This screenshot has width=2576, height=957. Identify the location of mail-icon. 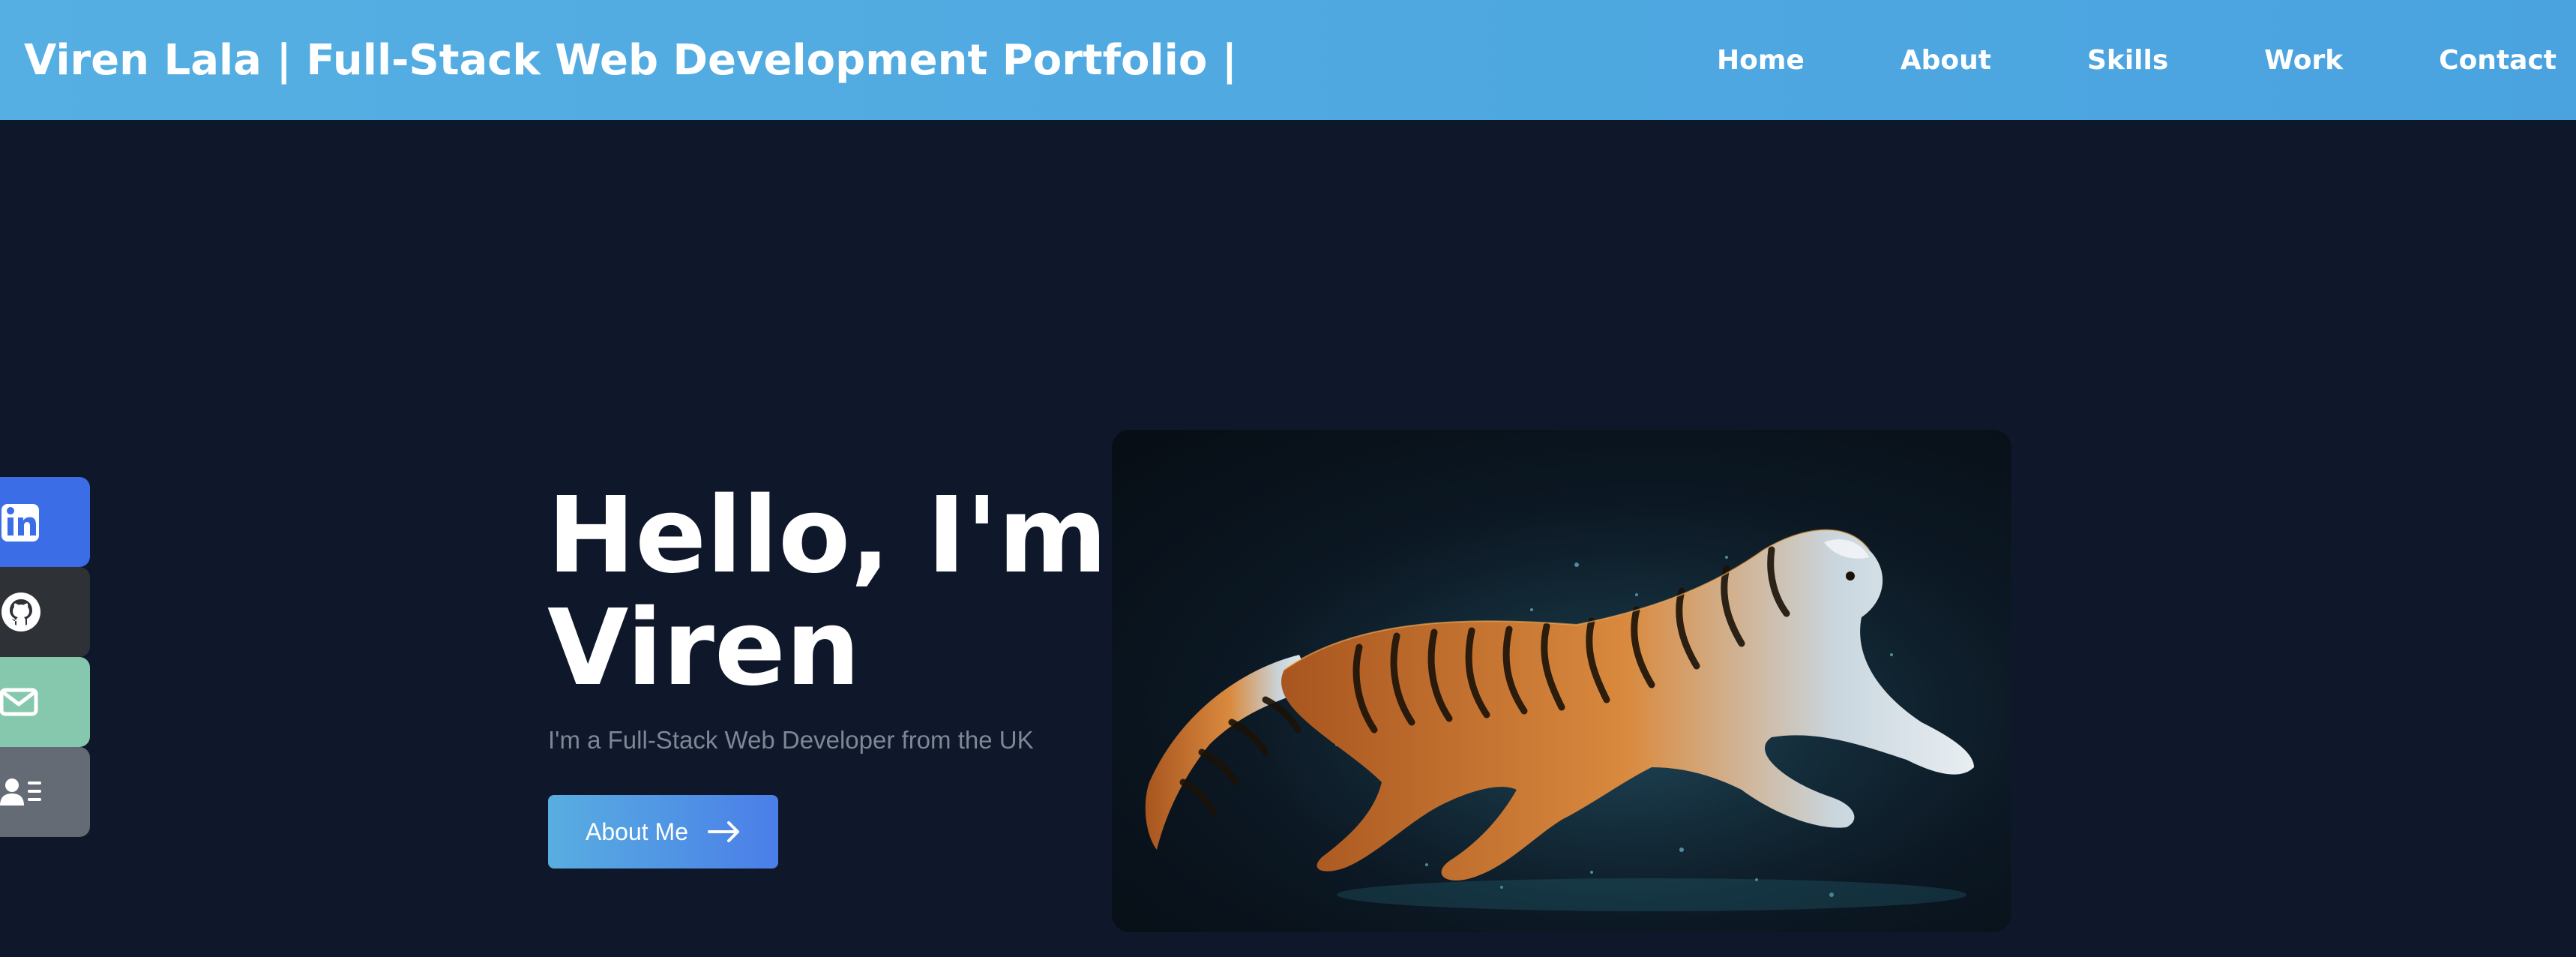
(19, 702).